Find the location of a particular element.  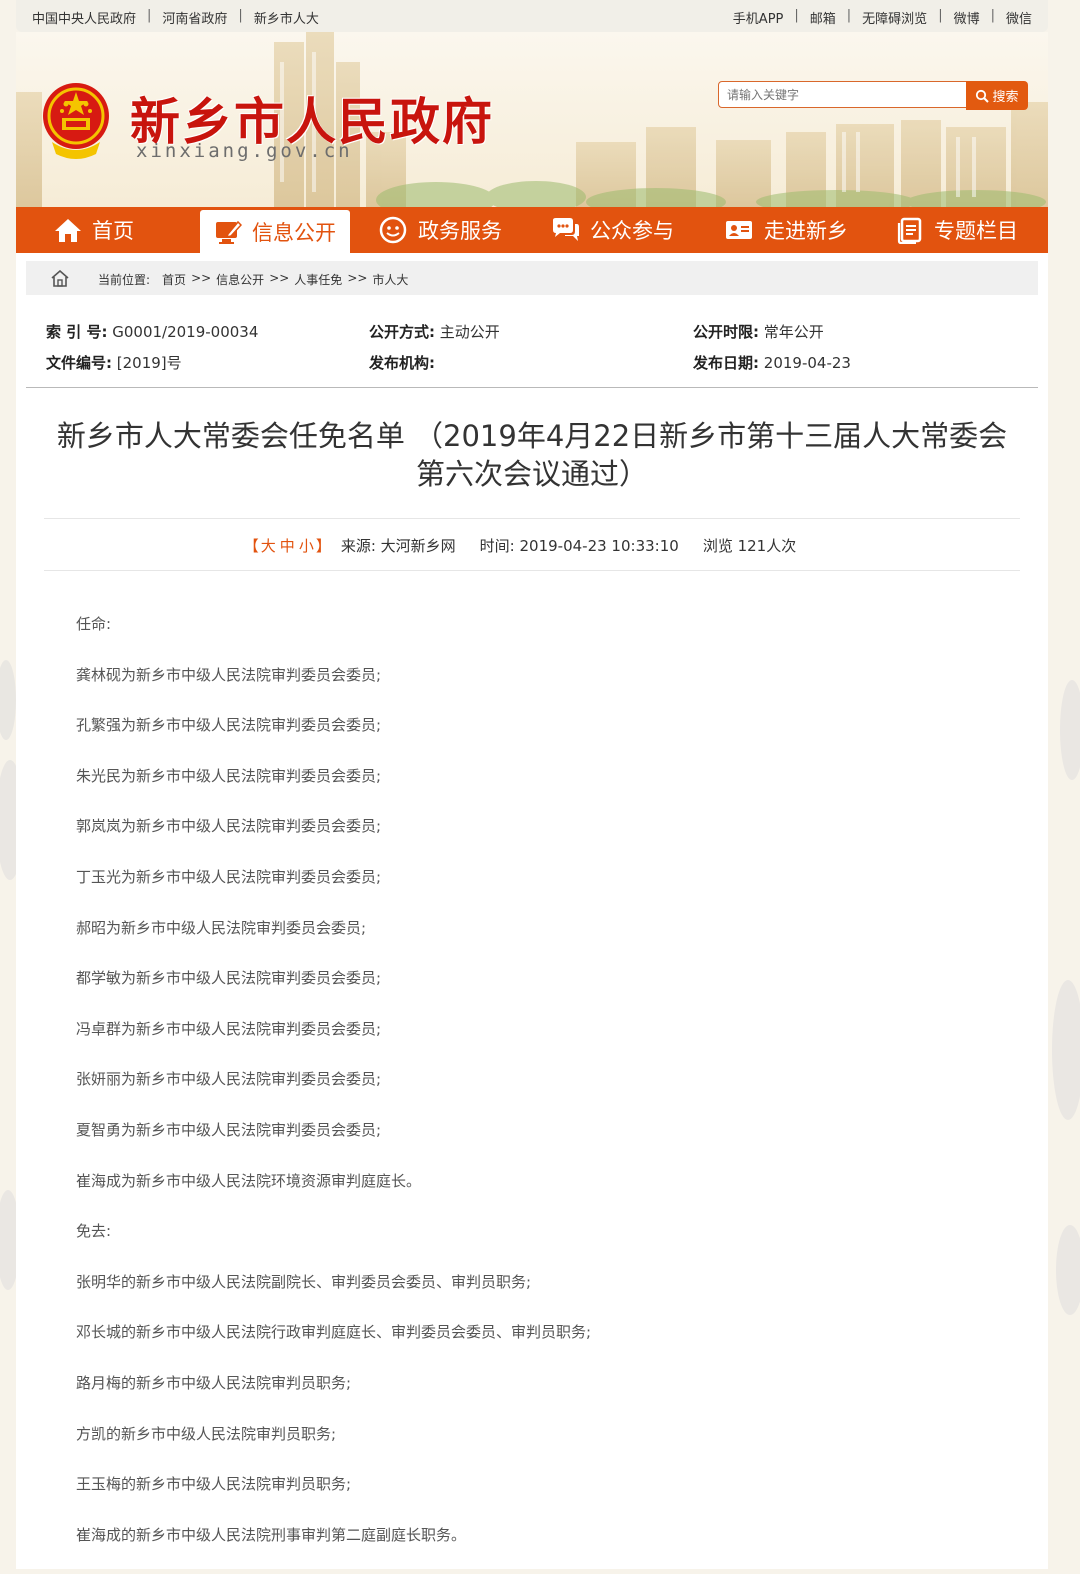

main-nav: 首页 信息公开 政务服务 公众参与 走进新乡 专题栏目 is located at coordinates (532, 230).